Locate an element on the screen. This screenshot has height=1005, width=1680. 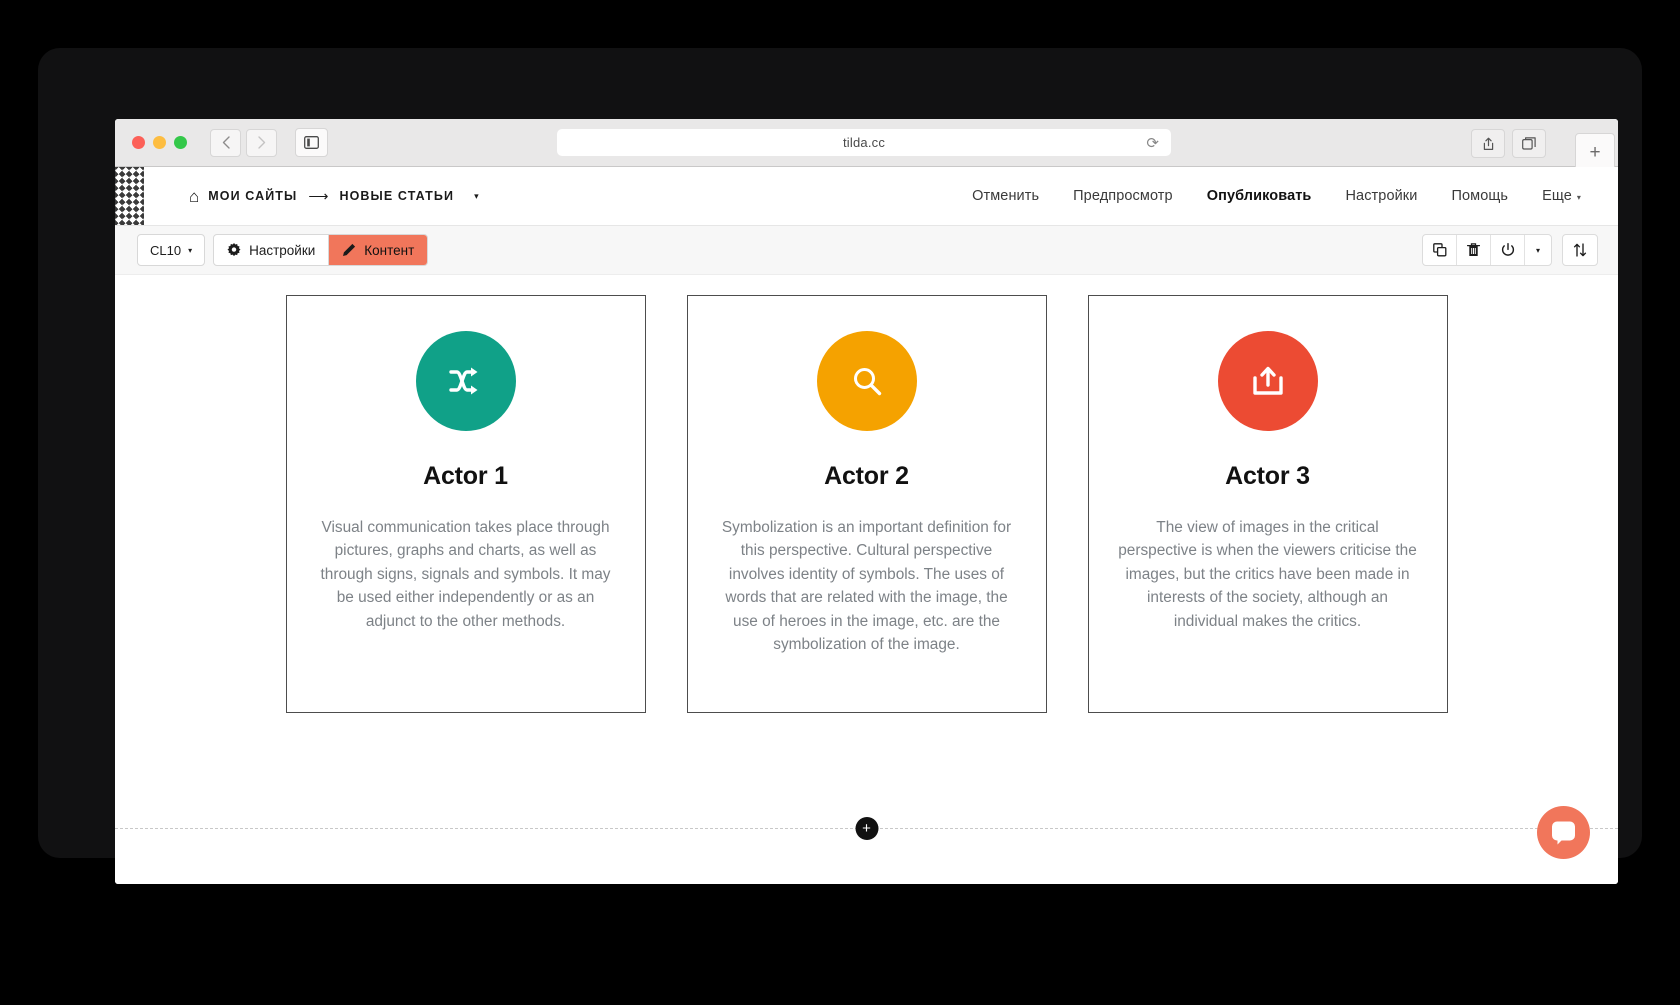
block-id-label: CL10 is located at coordinates (166, 250).